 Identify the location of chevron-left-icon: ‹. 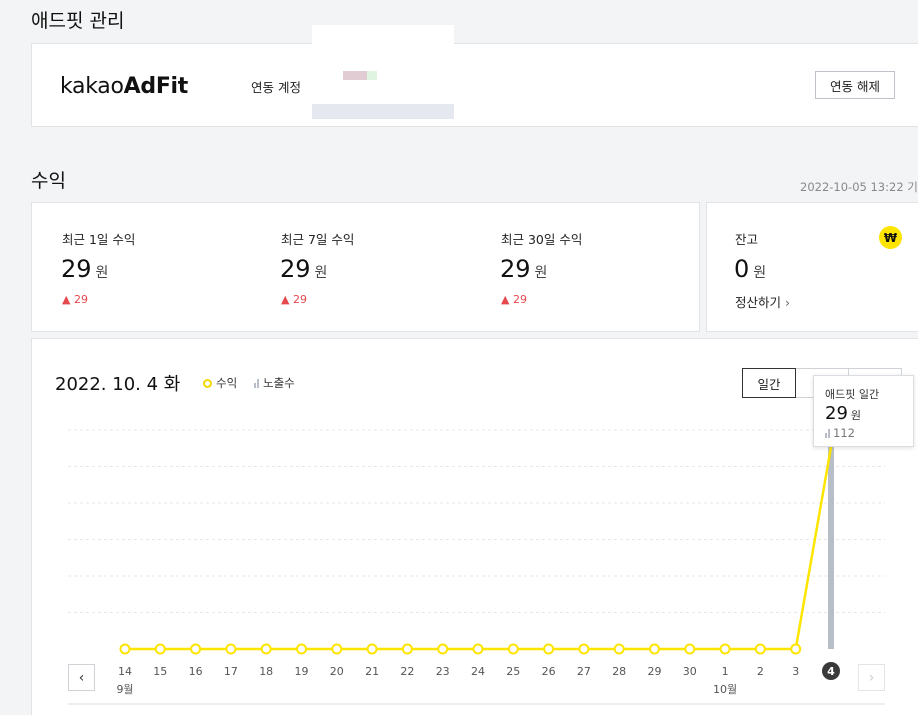
(81, 677).